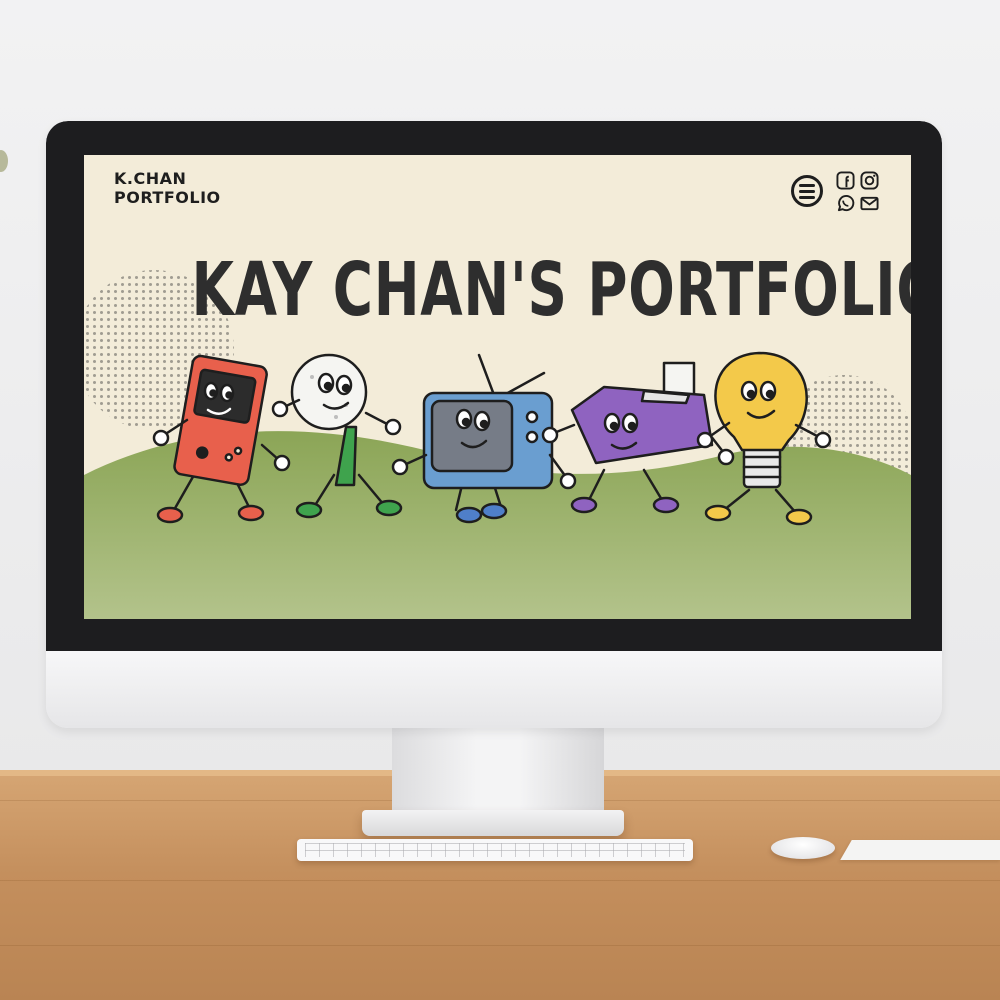  I want to click on paper-sheet, so click(920, 850).